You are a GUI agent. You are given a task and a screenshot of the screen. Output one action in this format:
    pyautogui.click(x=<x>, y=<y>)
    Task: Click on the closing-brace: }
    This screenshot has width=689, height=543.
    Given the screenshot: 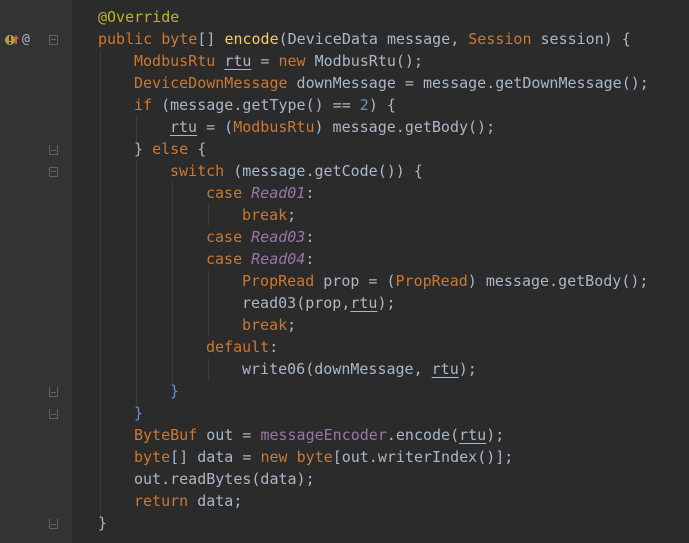 What is the action you would take?
    pyautogui.click(x=103, y=523)
    